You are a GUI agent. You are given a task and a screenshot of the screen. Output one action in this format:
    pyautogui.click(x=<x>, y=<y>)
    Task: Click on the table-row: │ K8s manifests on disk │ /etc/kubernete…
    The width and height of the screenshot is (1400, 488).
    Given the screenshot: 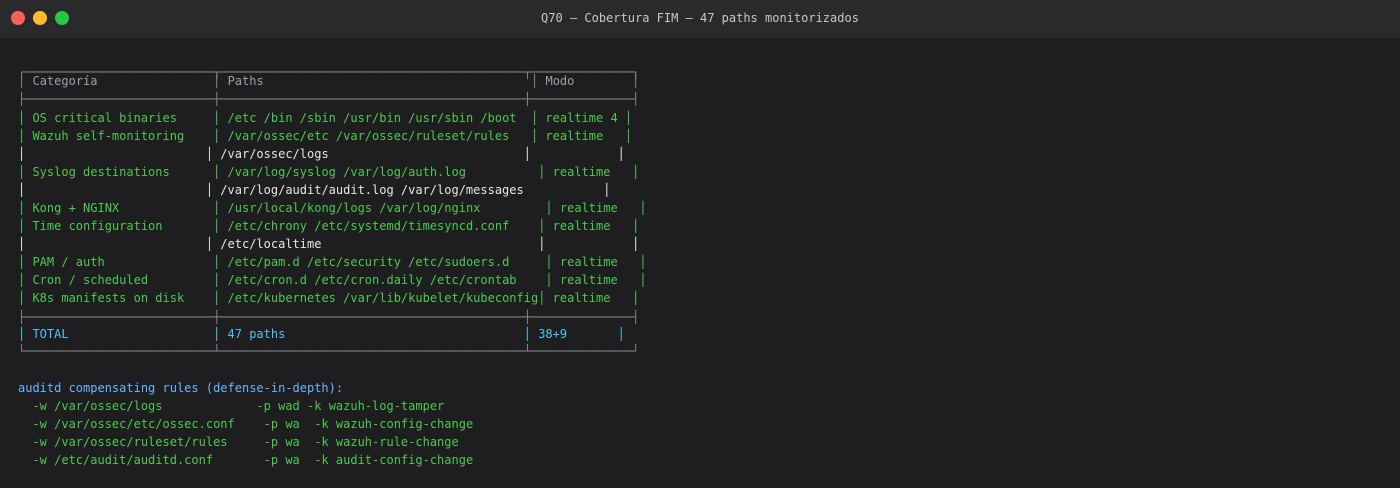 What is the action you would take?
    pyautogui.click(x=329, y=298)
    